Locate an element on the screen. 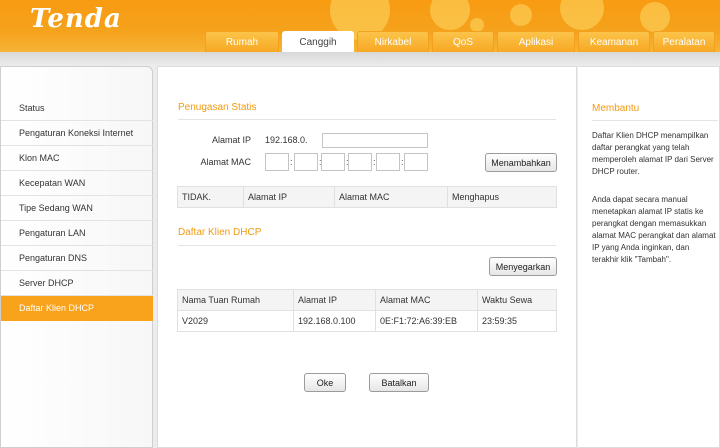  sidebar-item-mac-clone: Klon MAC is located at coordinates (77, 158).